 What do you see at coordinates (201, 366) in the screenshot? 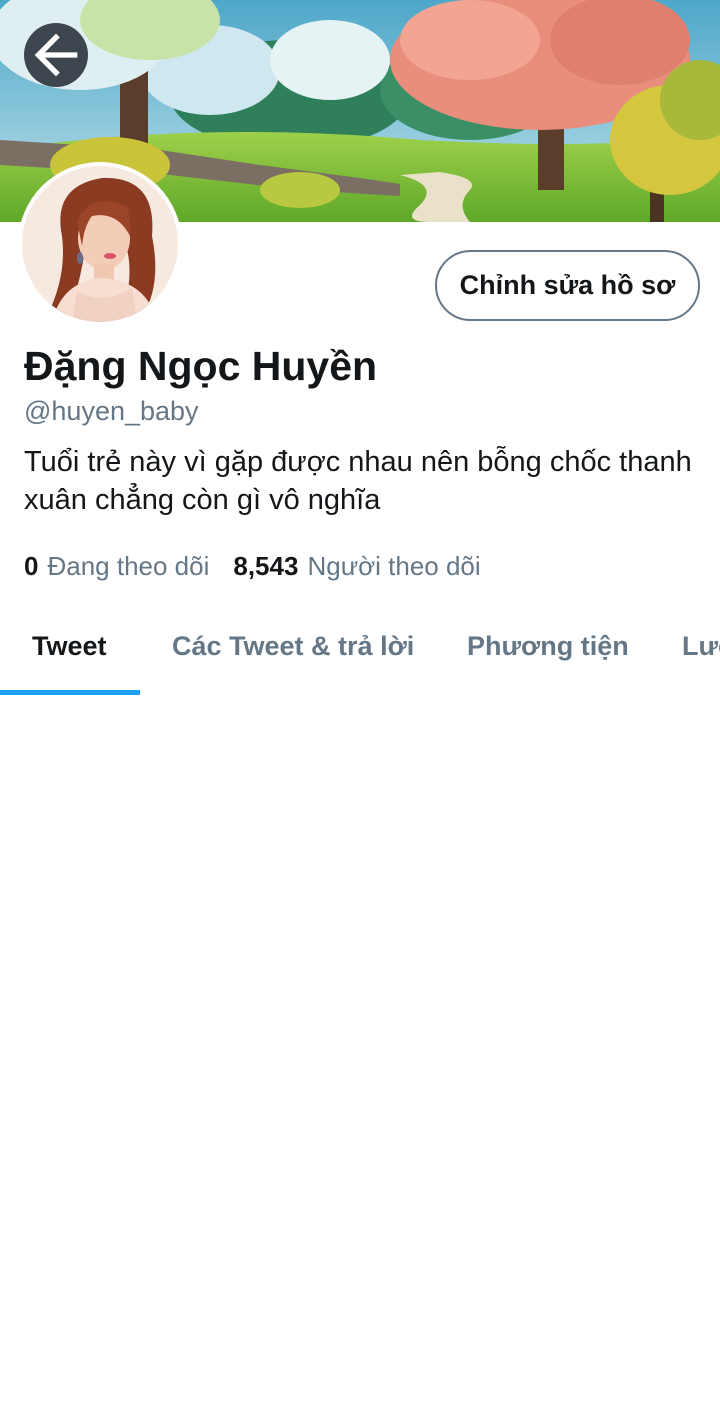
I see `display-name: Đặng Ngọc Huyền` at bounding box center [201, 366].